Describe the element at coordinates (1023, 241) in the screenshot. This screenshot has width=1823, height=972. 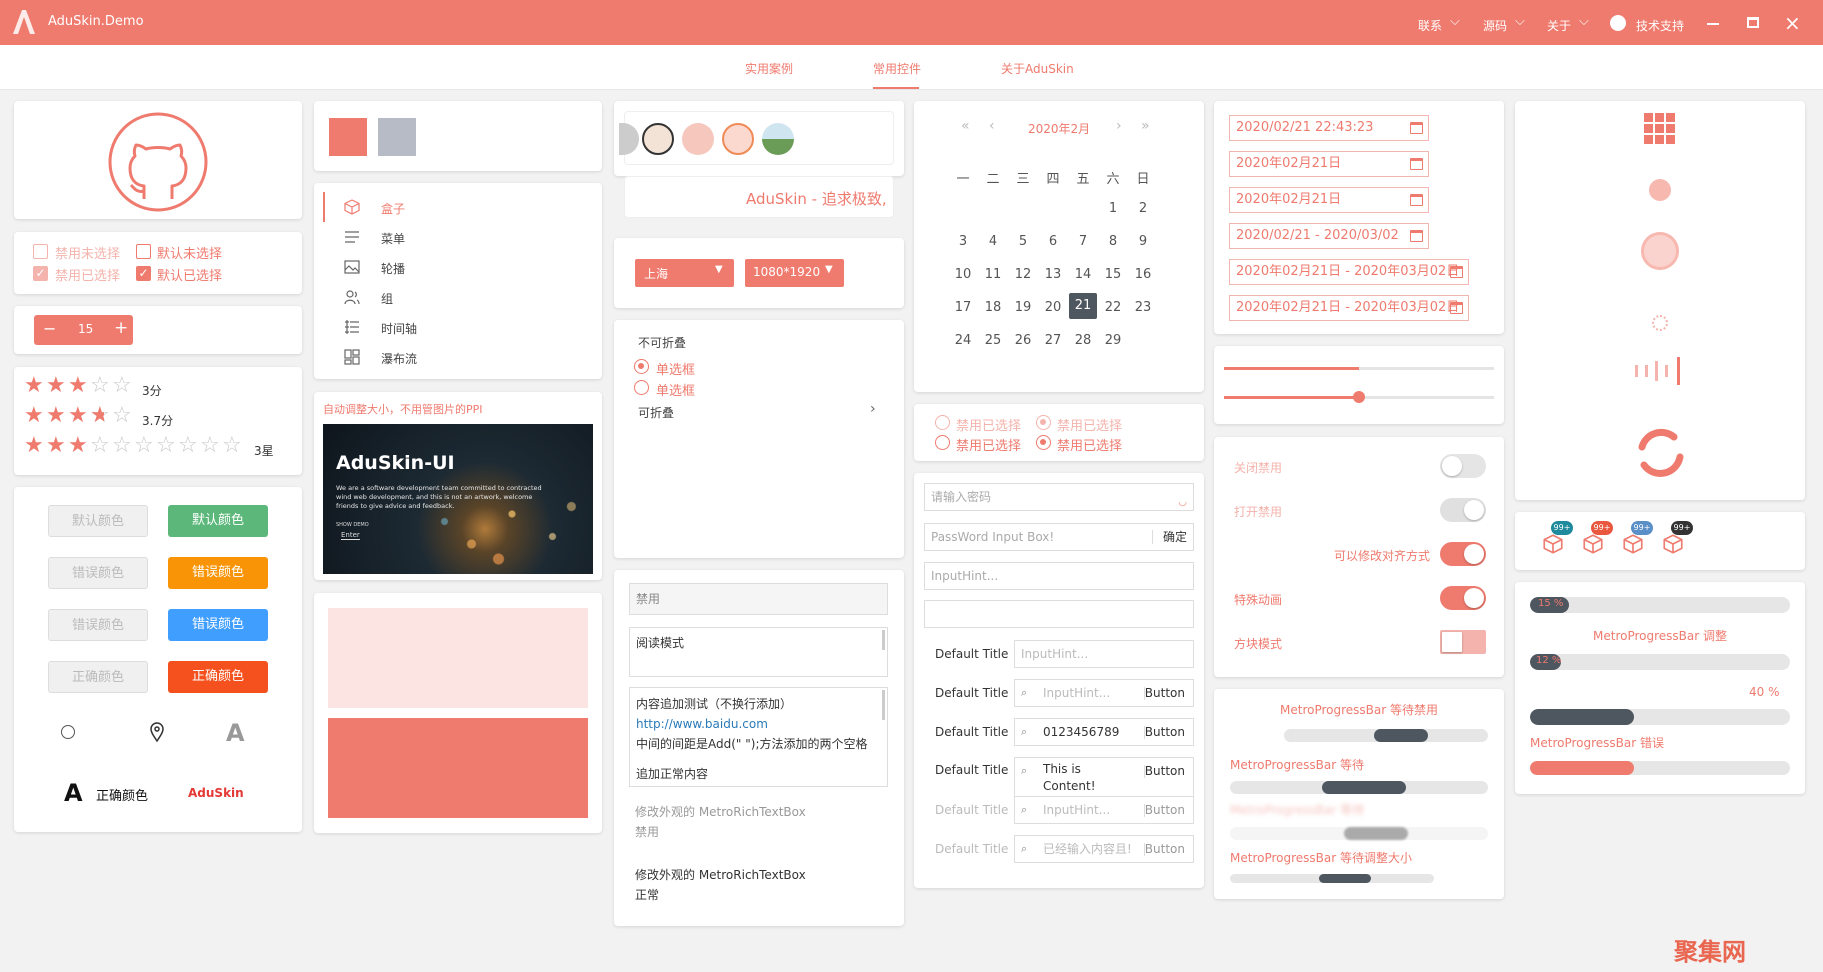
I see `calendar-day: 5` at that location.